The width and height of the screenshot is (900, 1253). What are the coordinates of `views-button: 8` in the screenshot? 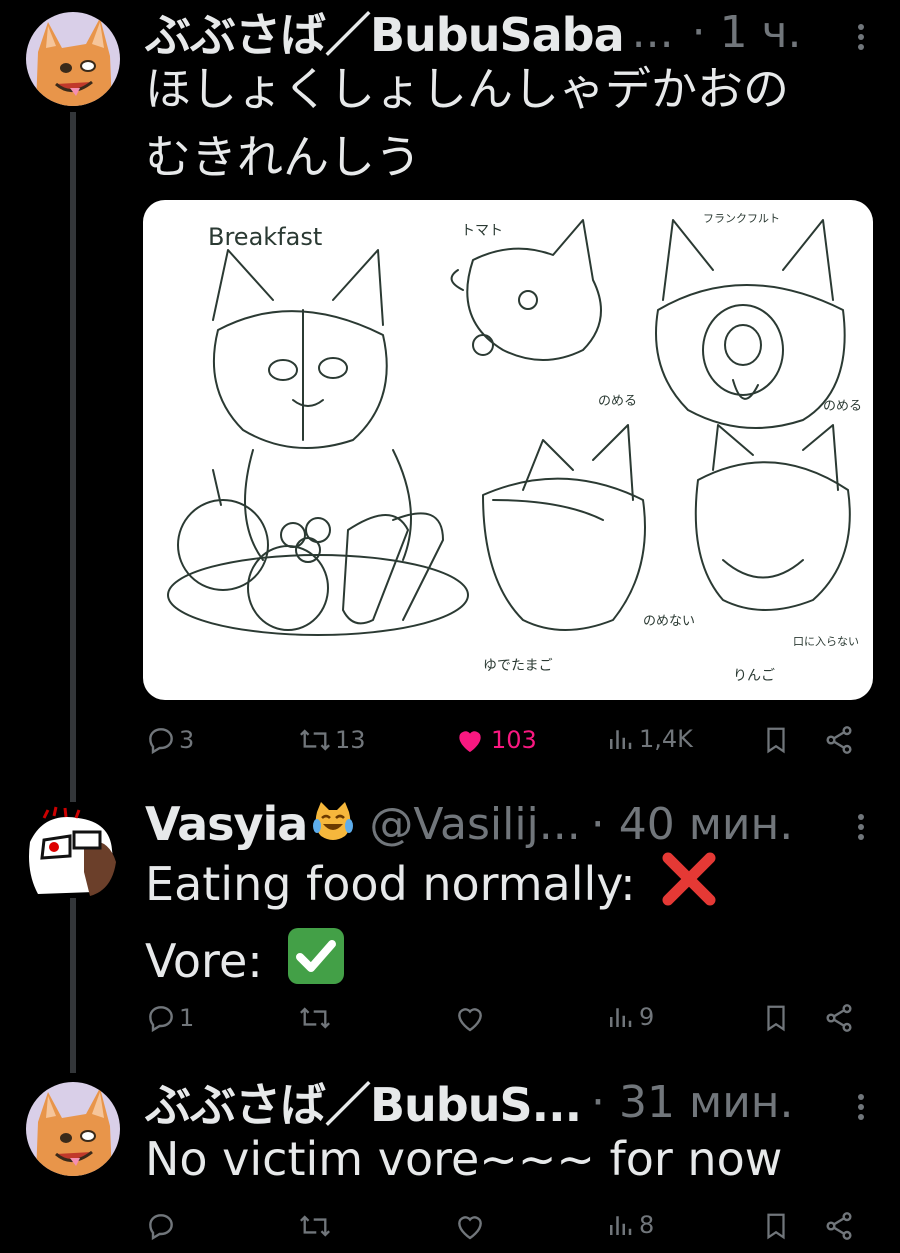 It's located at (629, 1225).